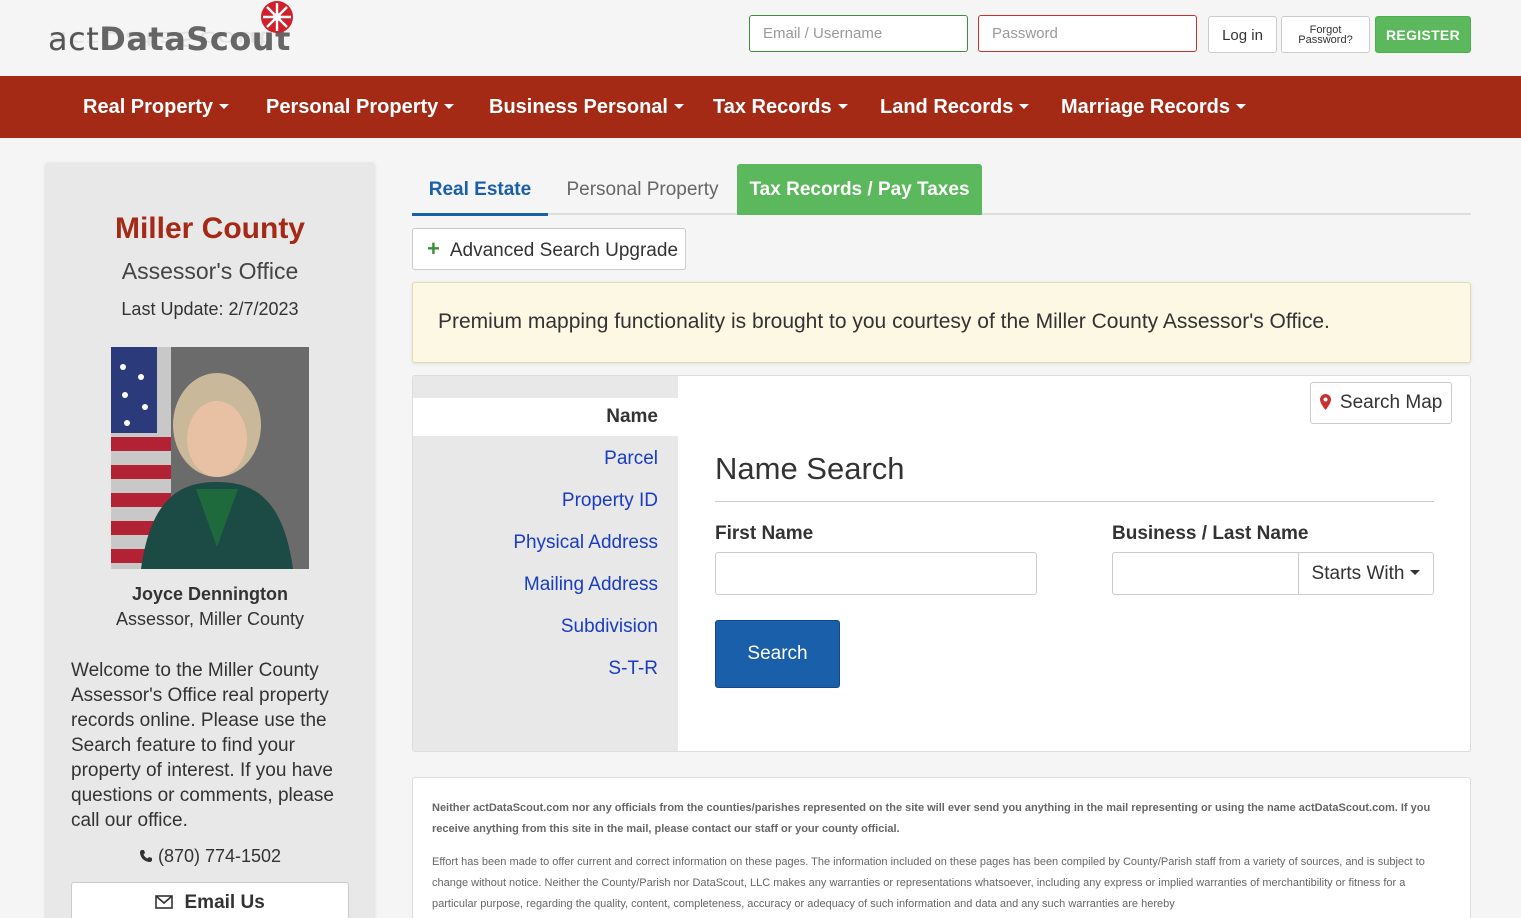 Image resolution: width=1521 pixels, height=918 pixels. What do you see at coordinates (352, 107) in the screenshot?
I see `nav-label: Personal Property` at bounding box center [352, 107].